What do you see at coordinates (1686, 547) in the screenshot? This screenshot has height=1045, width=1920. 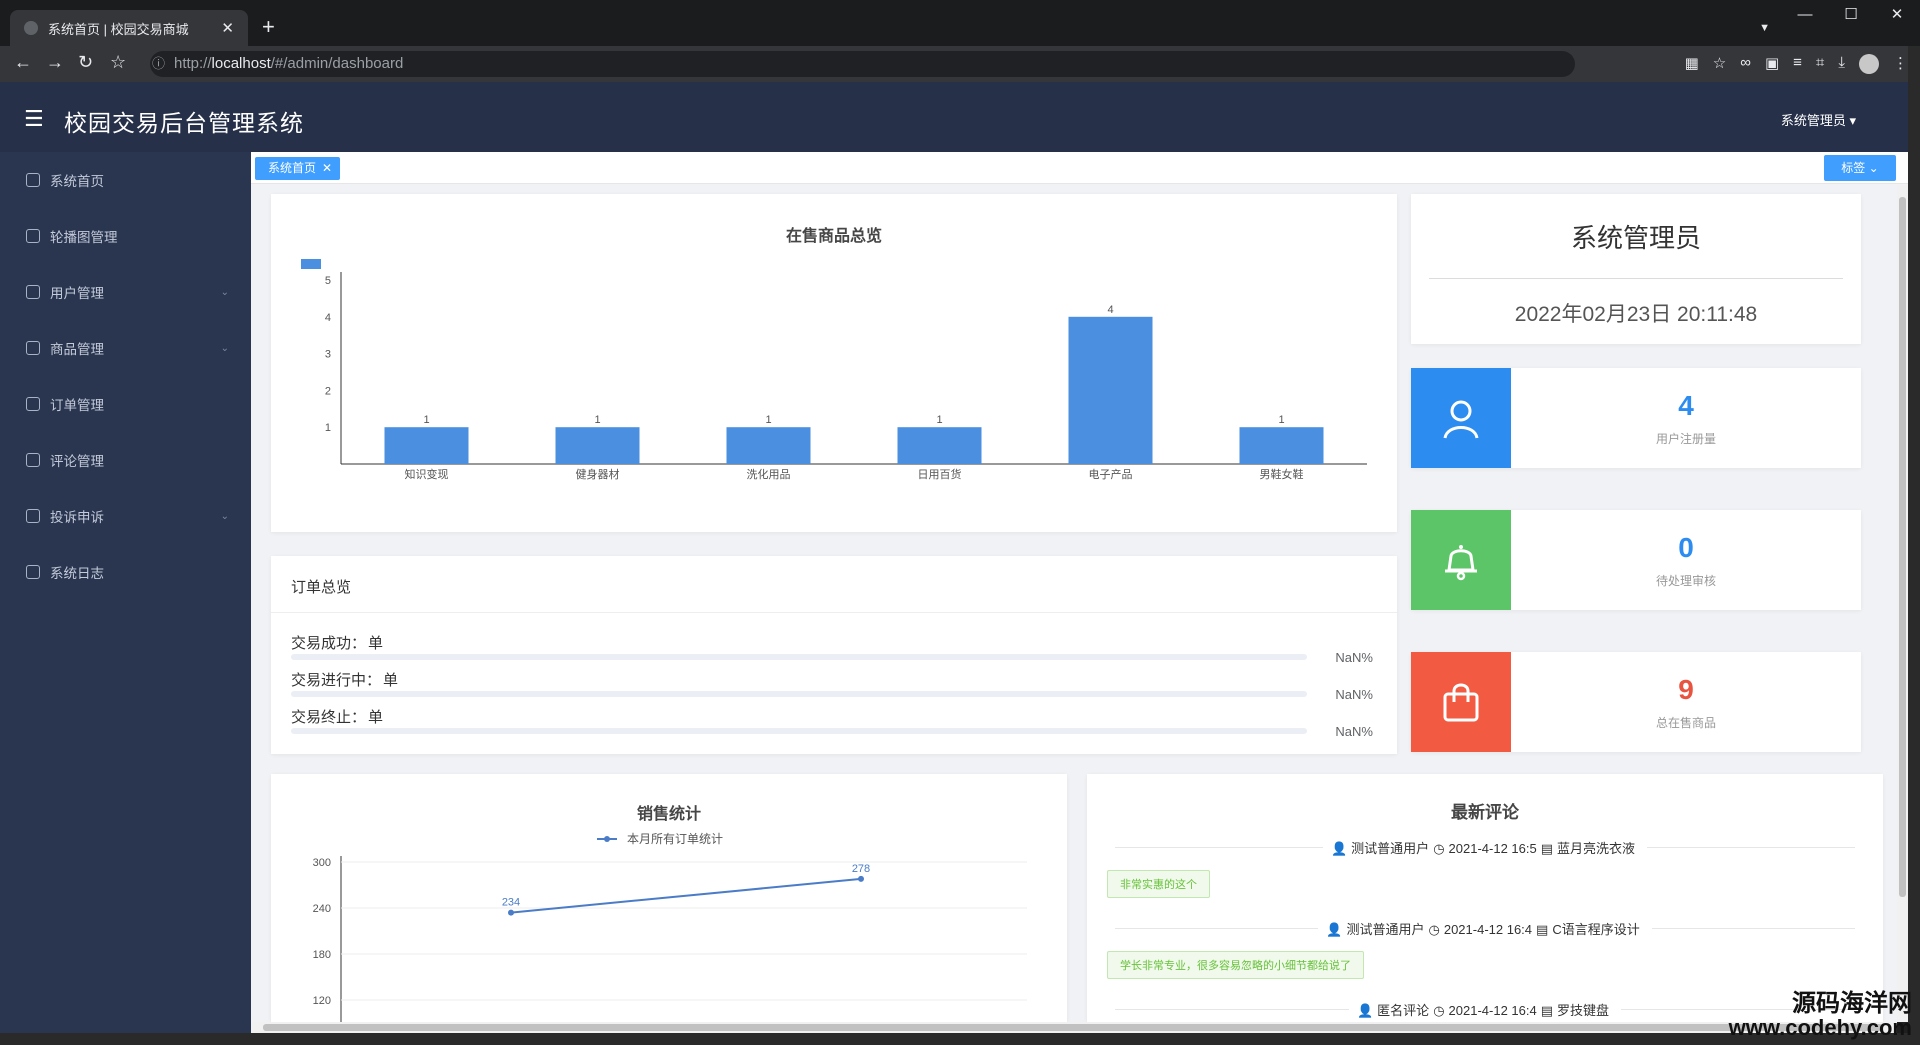 I see `stat-value: 0` at bounding box center [1686, 547].